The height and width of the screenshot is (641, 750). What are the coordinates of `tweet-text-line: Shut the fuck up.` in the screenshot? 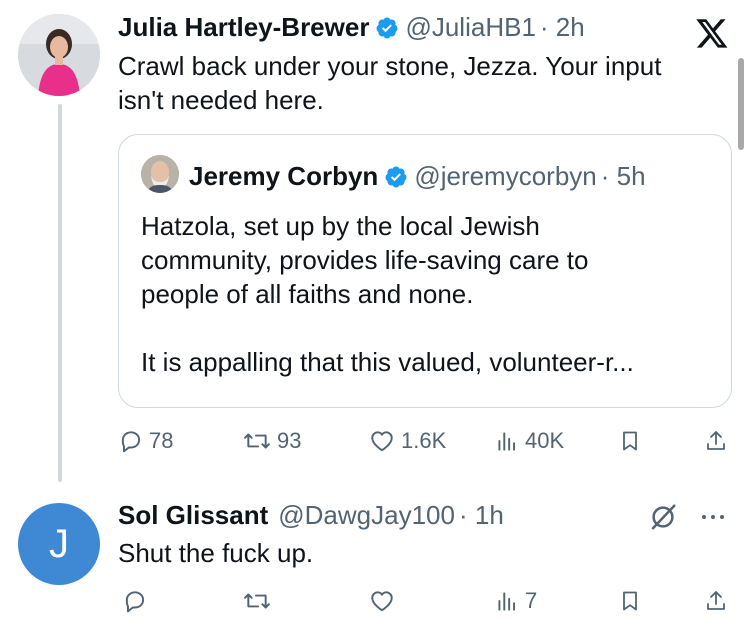 It's located at (216, 553).